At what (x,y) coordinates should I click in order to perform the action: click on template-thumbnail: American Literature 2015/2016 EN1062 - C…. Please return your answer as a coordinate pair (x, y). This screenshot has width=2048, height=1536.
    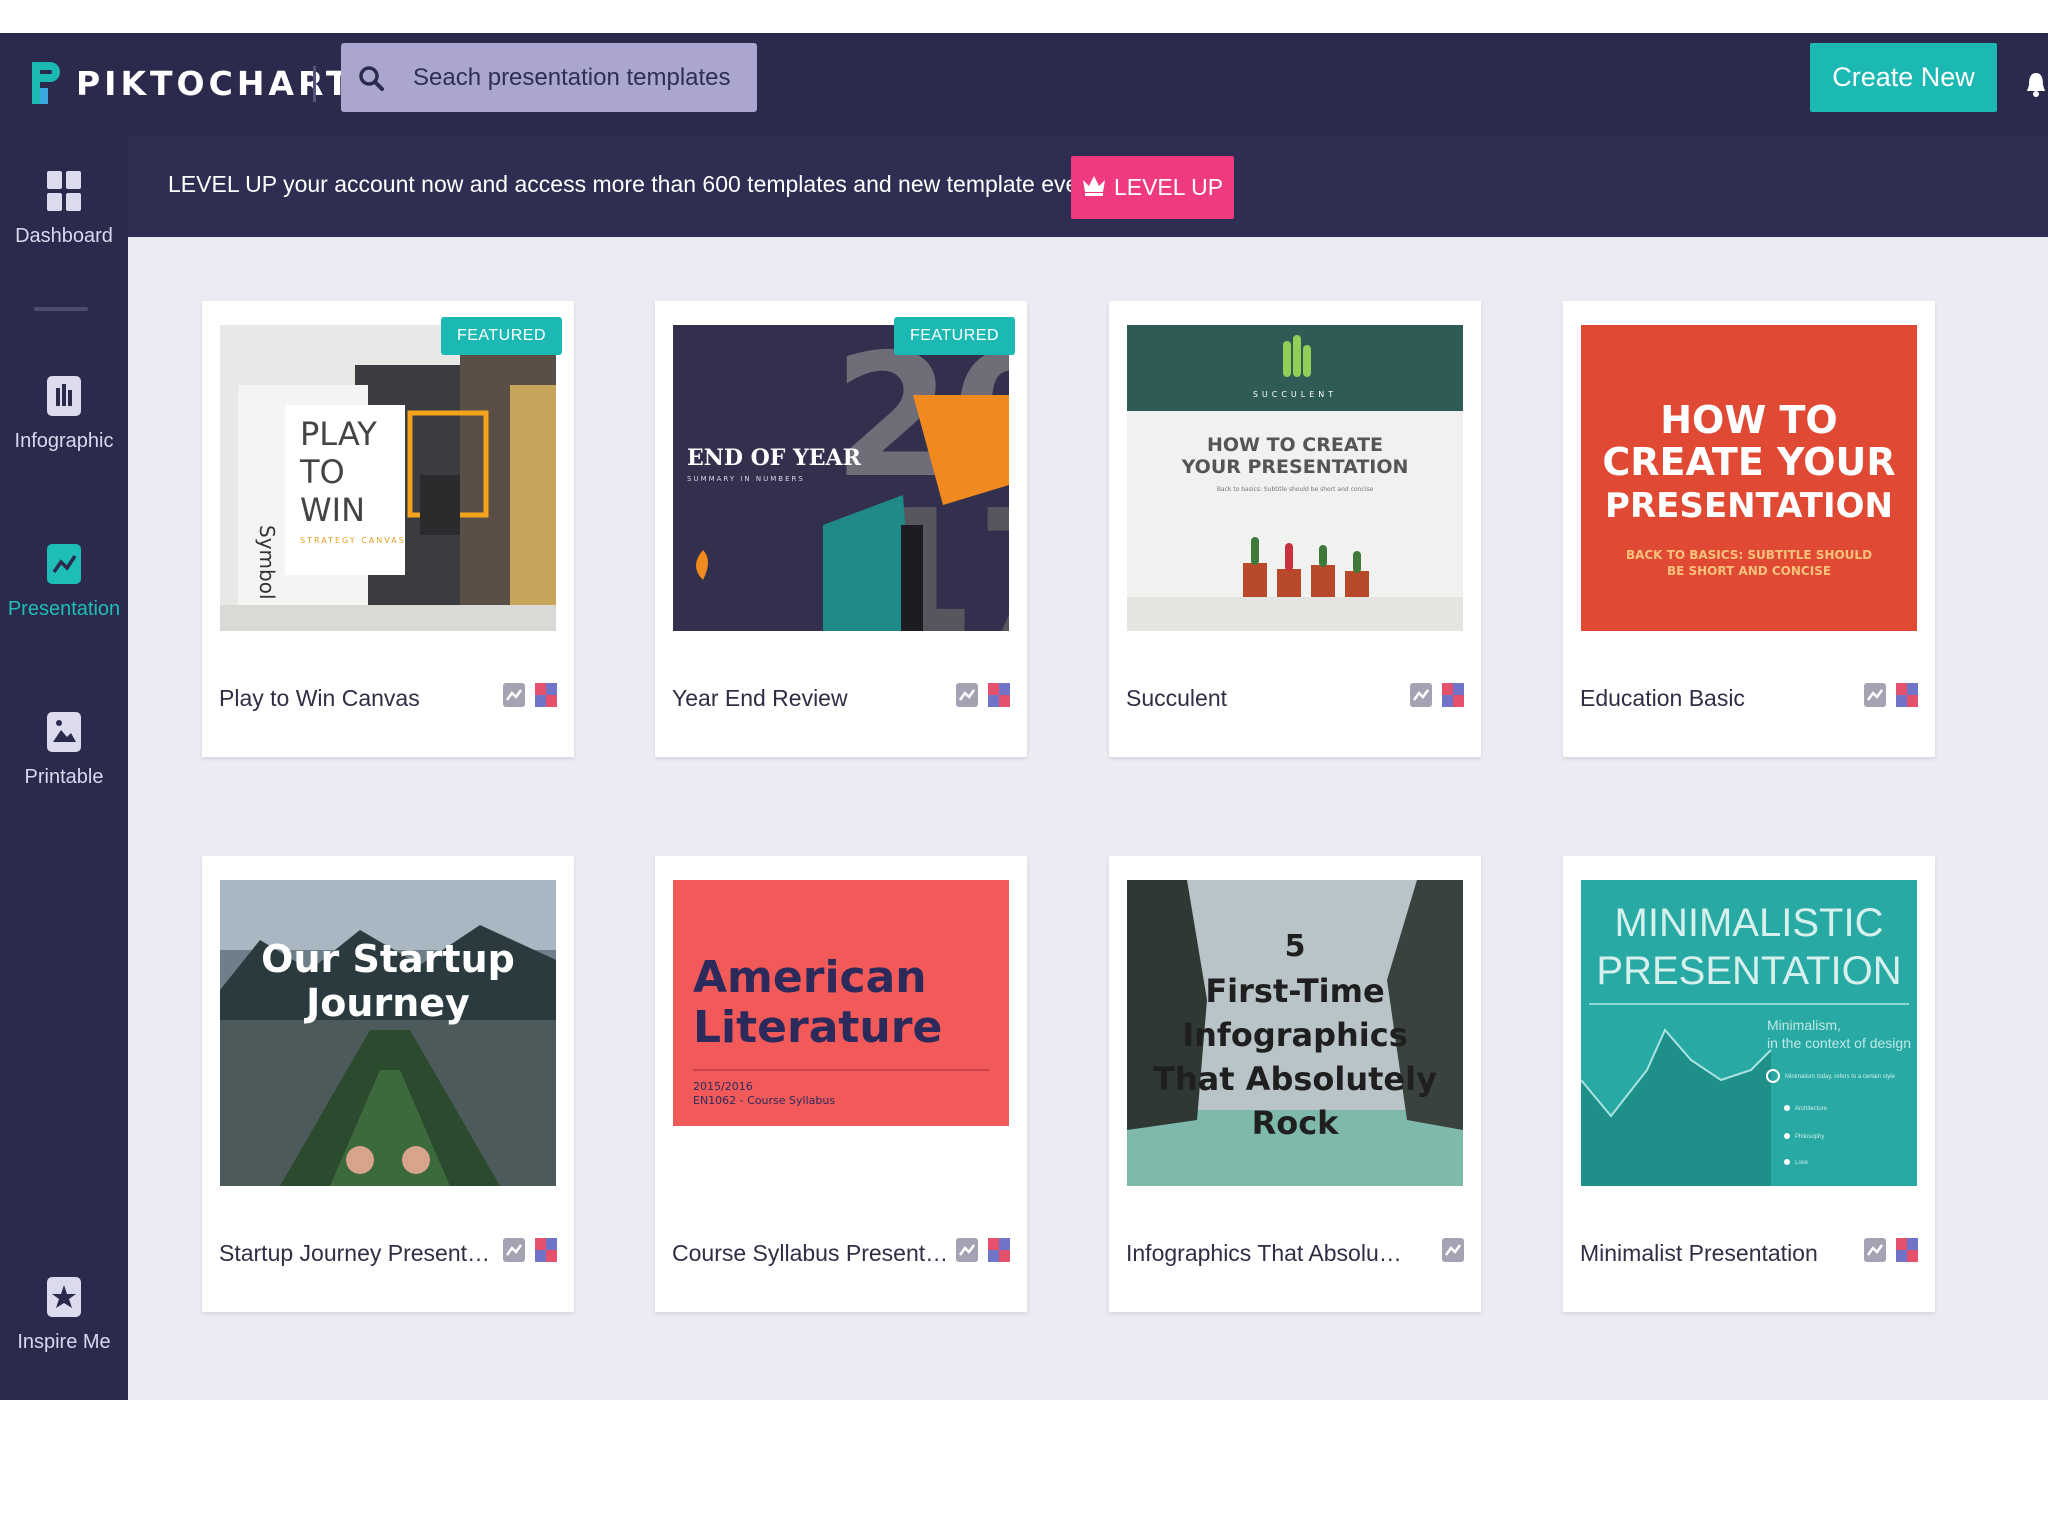
    Looking at the image, I should click on (841, 1033).